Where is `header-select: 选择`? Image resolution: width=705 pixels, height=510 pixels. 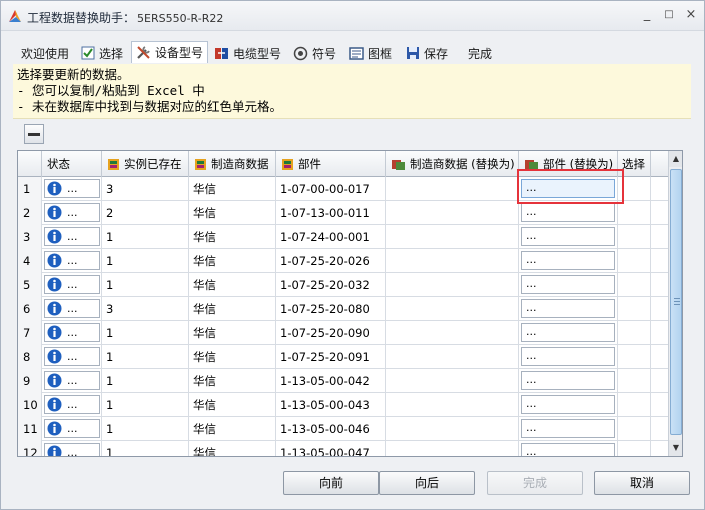 header-select: 选择 is located at coordinates (634, 164).